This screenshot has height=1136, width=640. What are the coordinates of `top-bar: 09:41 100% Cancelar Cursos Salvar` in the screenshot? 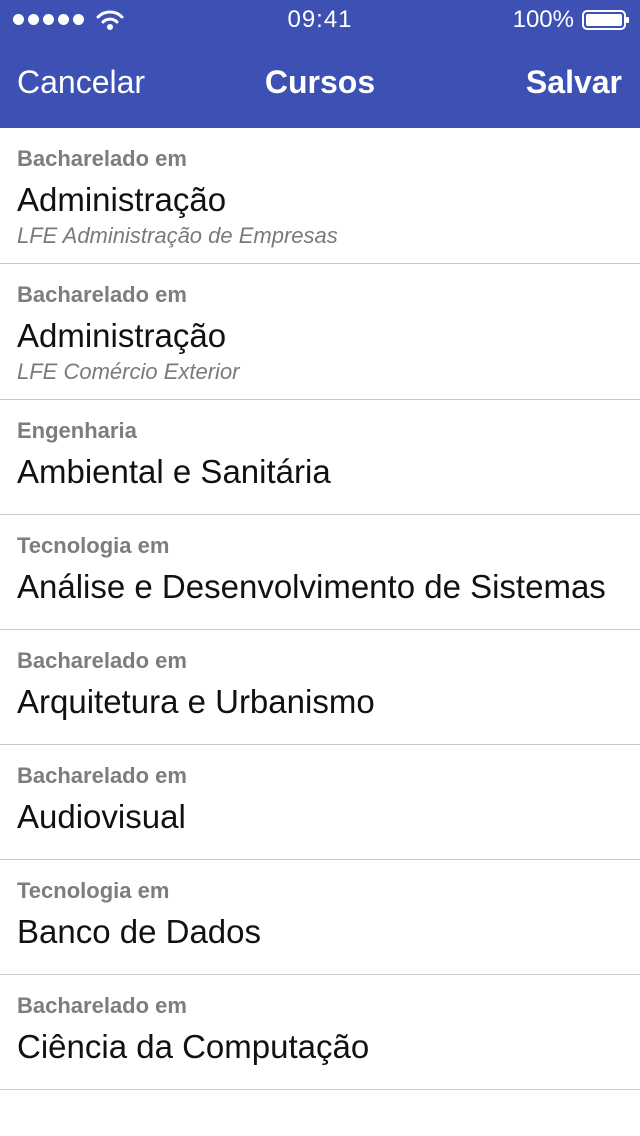 It's located at (320, 64).